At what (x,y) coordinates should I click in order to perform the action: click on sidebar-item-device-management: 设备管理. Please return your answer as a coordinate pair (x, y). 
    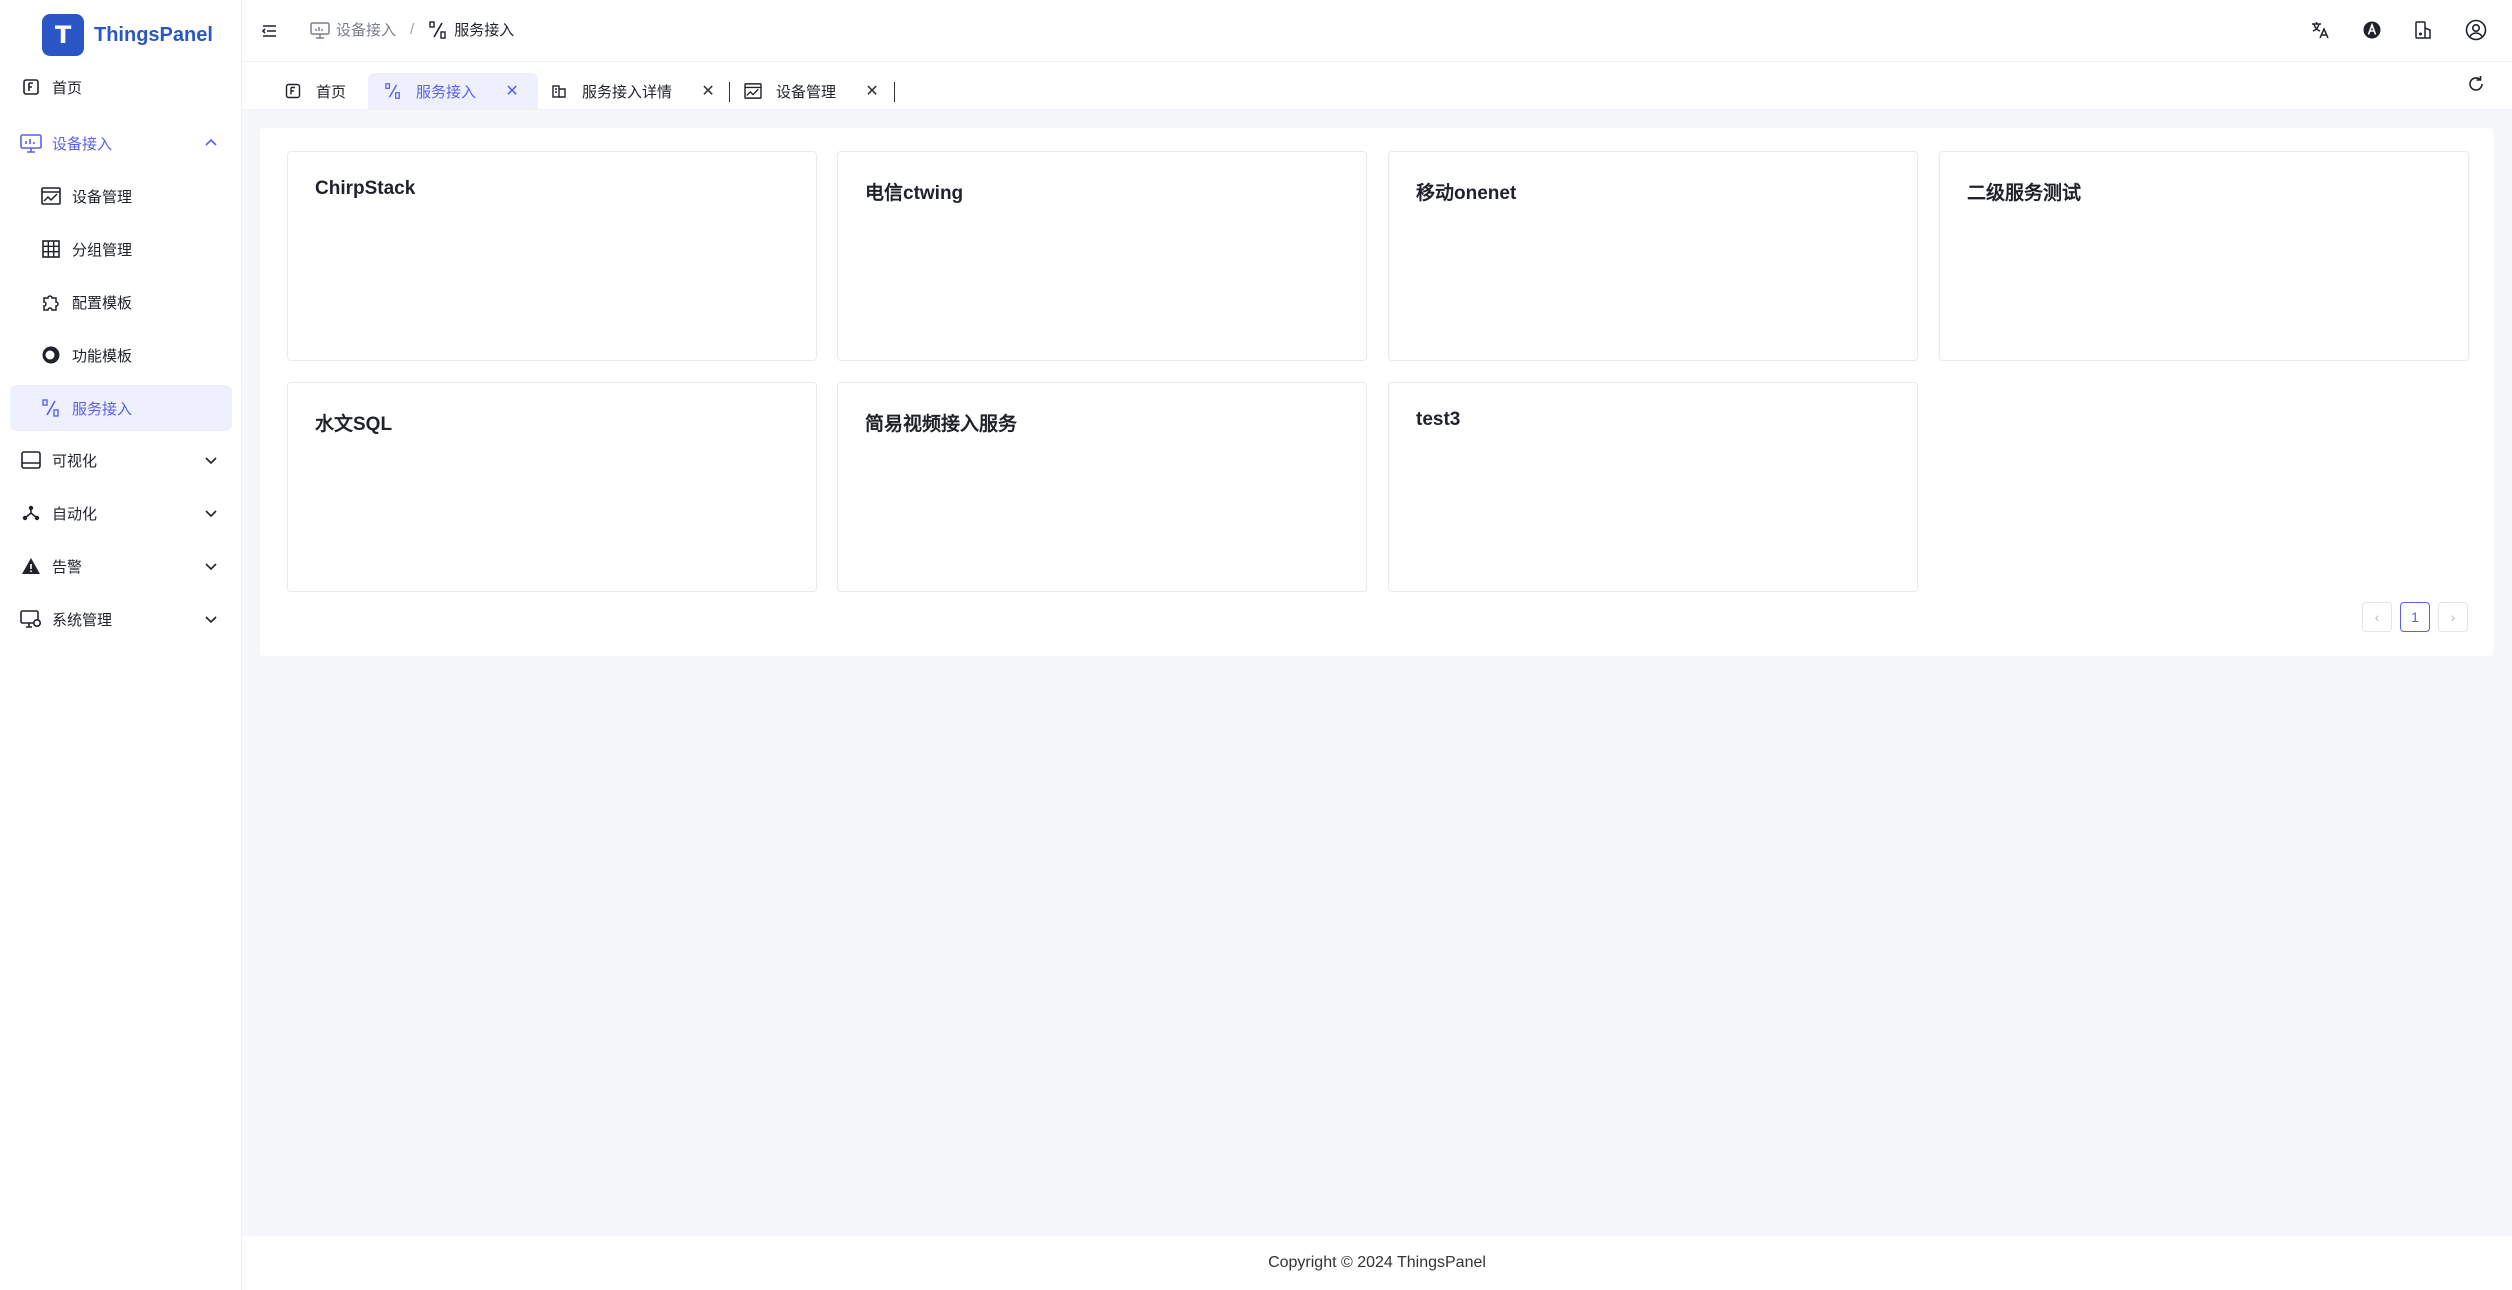
    Looking at the image, I should click on (121, 196).